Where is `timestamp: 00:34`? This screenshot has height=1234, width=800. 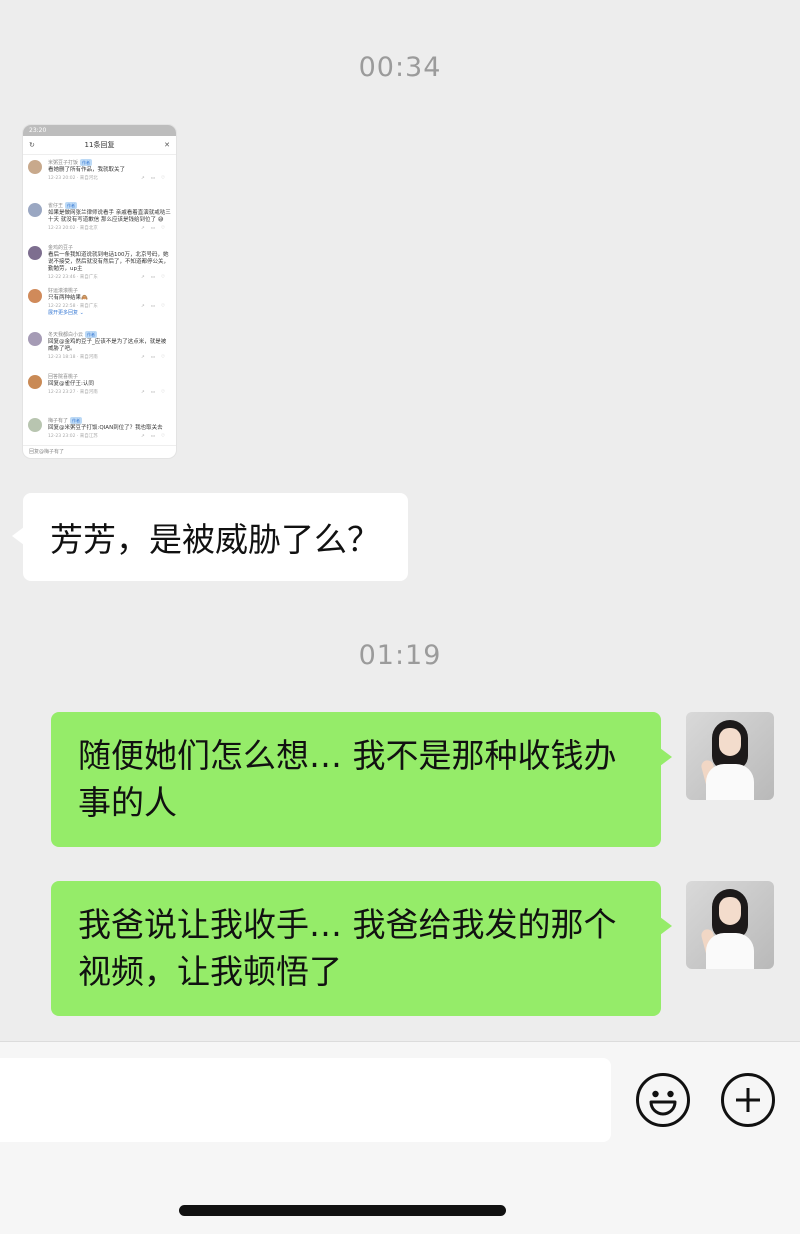
timestamp: 00:34 is located at coordinates (400, 67).